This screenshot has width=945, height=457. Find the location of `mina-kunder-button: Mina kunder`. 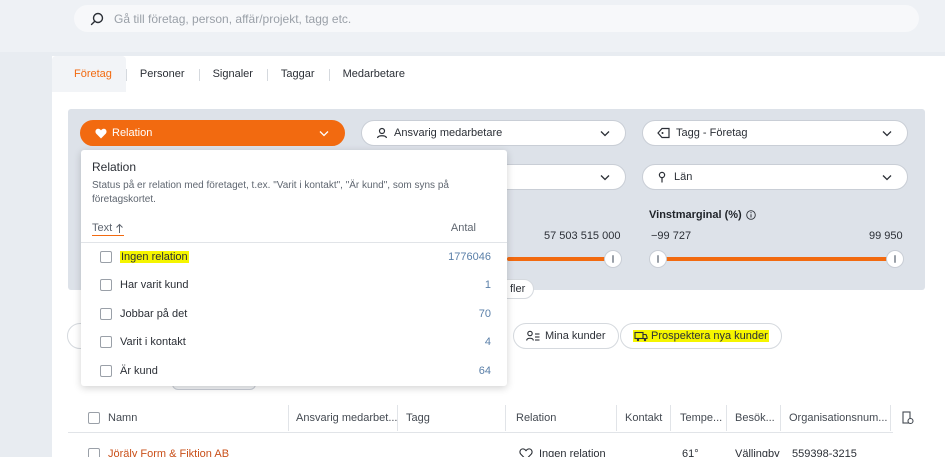

mina-kunder-button: Mina kunder is located at coordinates (566, 336).